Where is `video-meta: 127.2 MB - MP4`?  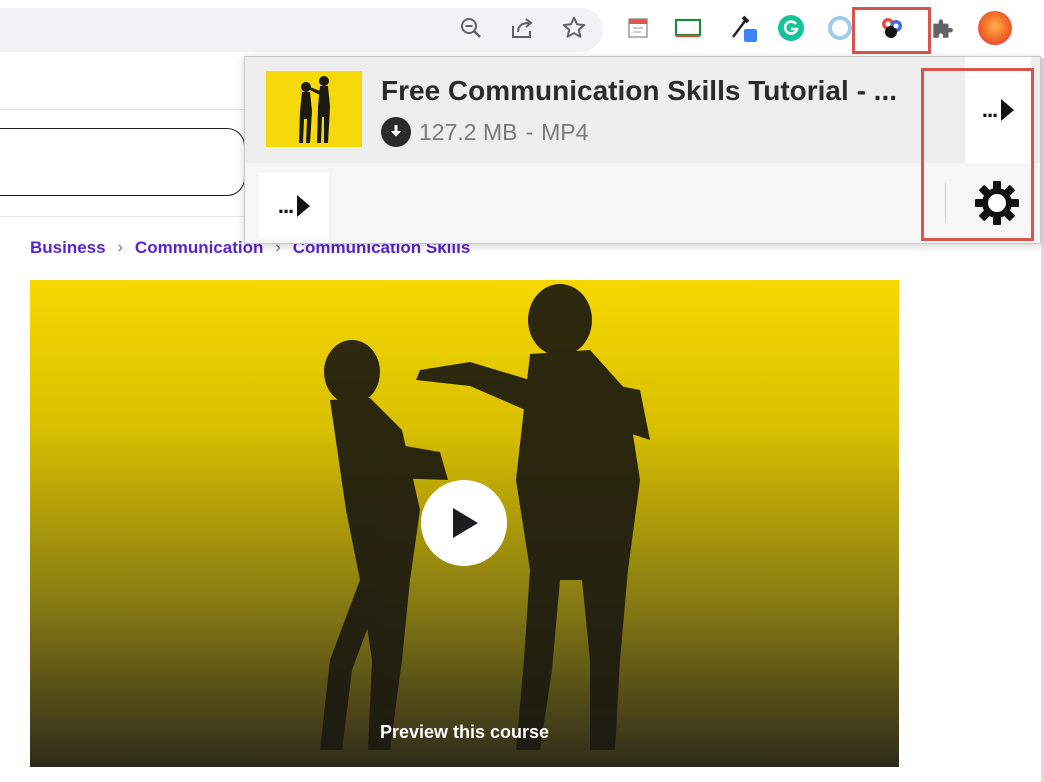 video-meta: 127.2 MB - MP4 is located at coordinates (484, 132).